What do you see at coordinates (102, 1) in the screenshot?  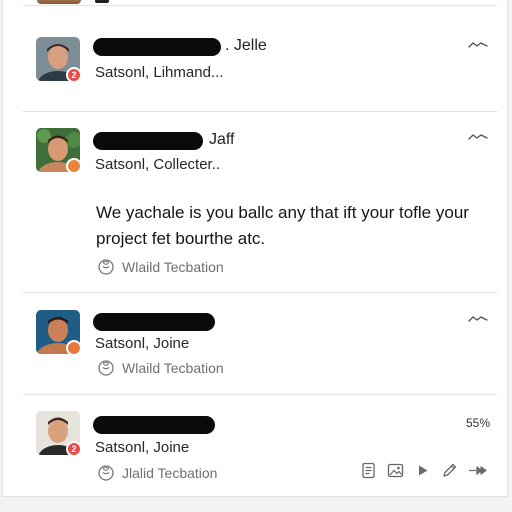 I see `previous-post-name-fragment` at bounding box center [102, 1].